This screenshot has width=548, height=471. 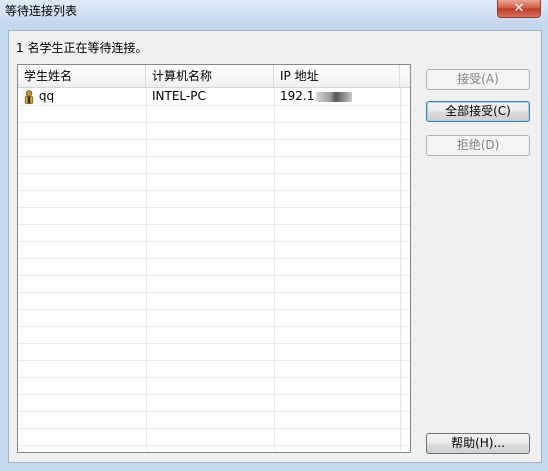 I want to click on computer-name: INTEL-PC, so click(x=179, y=96).